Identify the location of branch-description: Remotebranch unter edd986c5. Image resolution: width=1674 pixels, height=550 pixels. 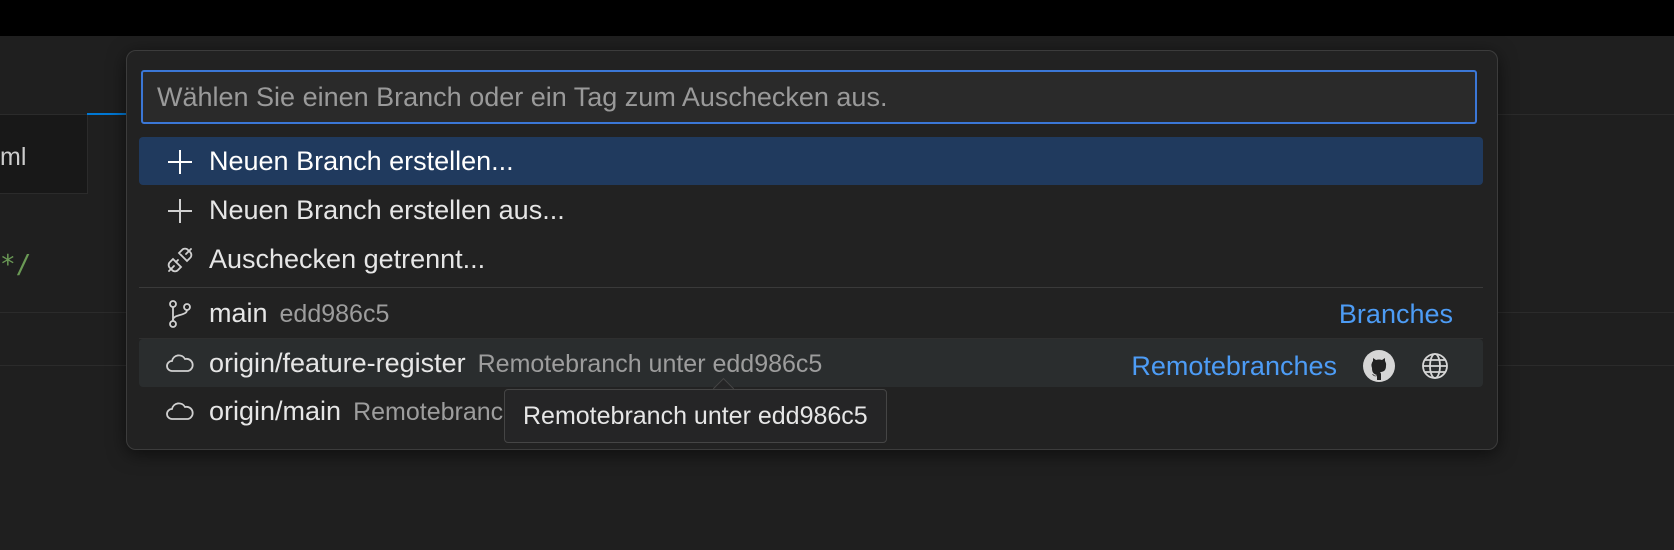
(650, 364).